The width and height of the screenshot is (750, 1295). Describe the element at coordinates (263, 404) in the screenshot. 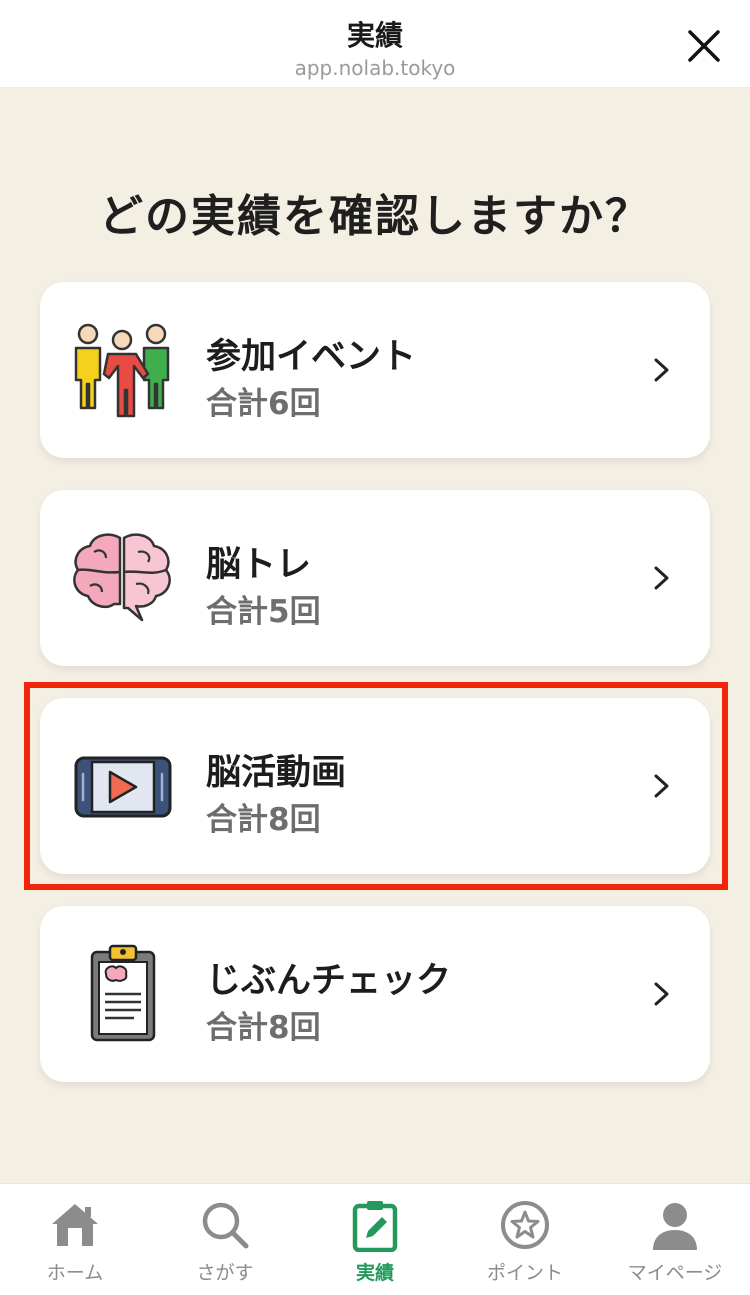

I see `card-count: 合計6回` at that location.